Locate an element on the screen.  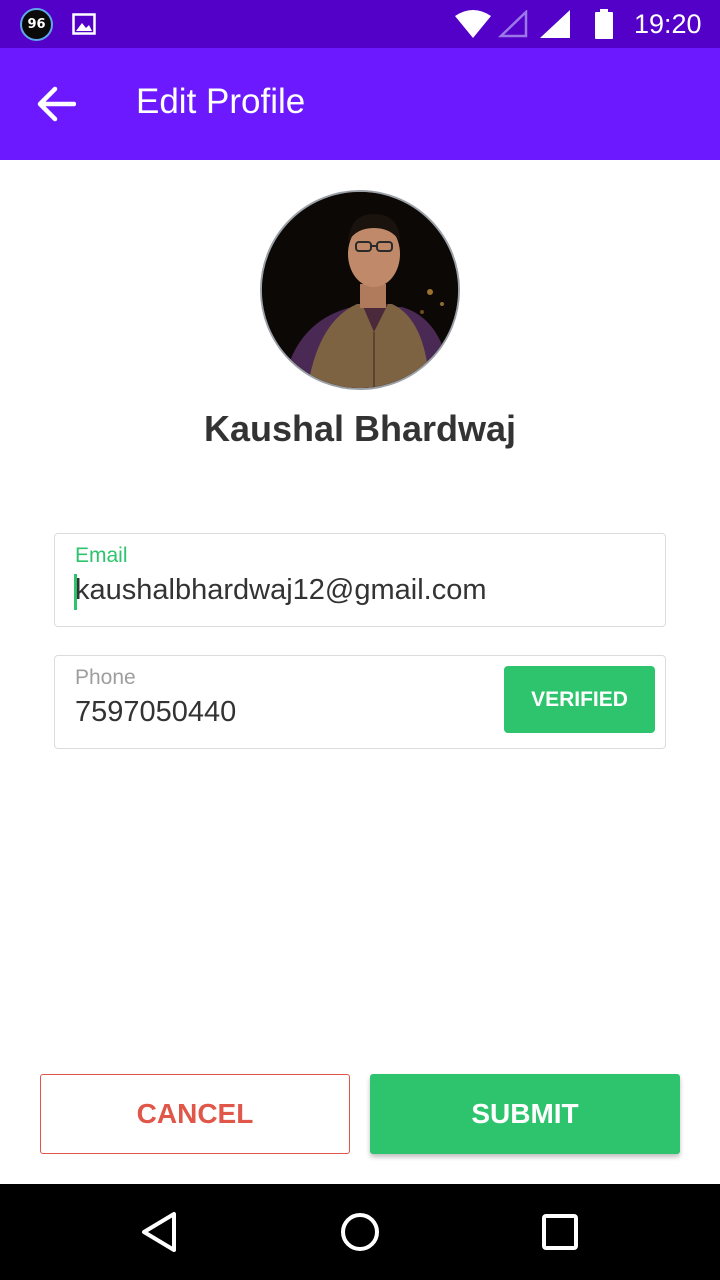
cancel-button: CANCEL is located at coordinates (195, 1114).